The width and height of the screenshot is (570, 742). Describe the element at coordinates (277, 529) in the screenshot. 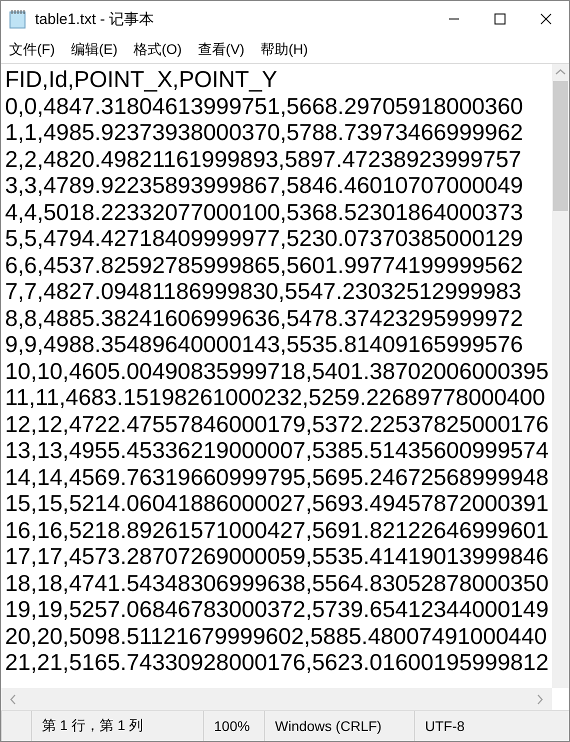

I see `text-line: 16,16,5218.89261571000427,5691.82122646999601` at that location.